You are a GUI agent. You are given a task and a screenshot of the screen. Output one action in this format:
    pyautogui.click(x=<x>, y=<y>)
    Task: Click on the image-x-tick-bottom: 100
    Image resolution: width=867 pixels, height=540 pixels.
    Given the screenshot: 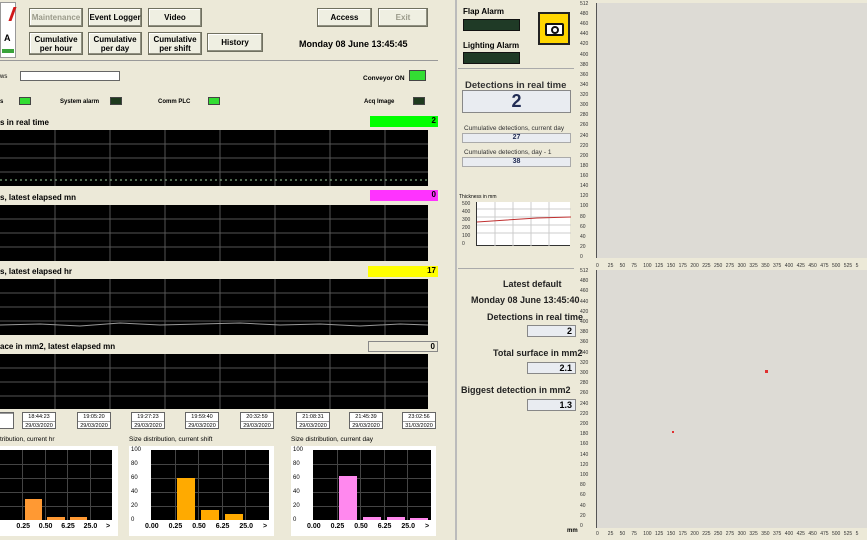 What is the action you would take?
    pyautogui.click(x=647, y=534)
    